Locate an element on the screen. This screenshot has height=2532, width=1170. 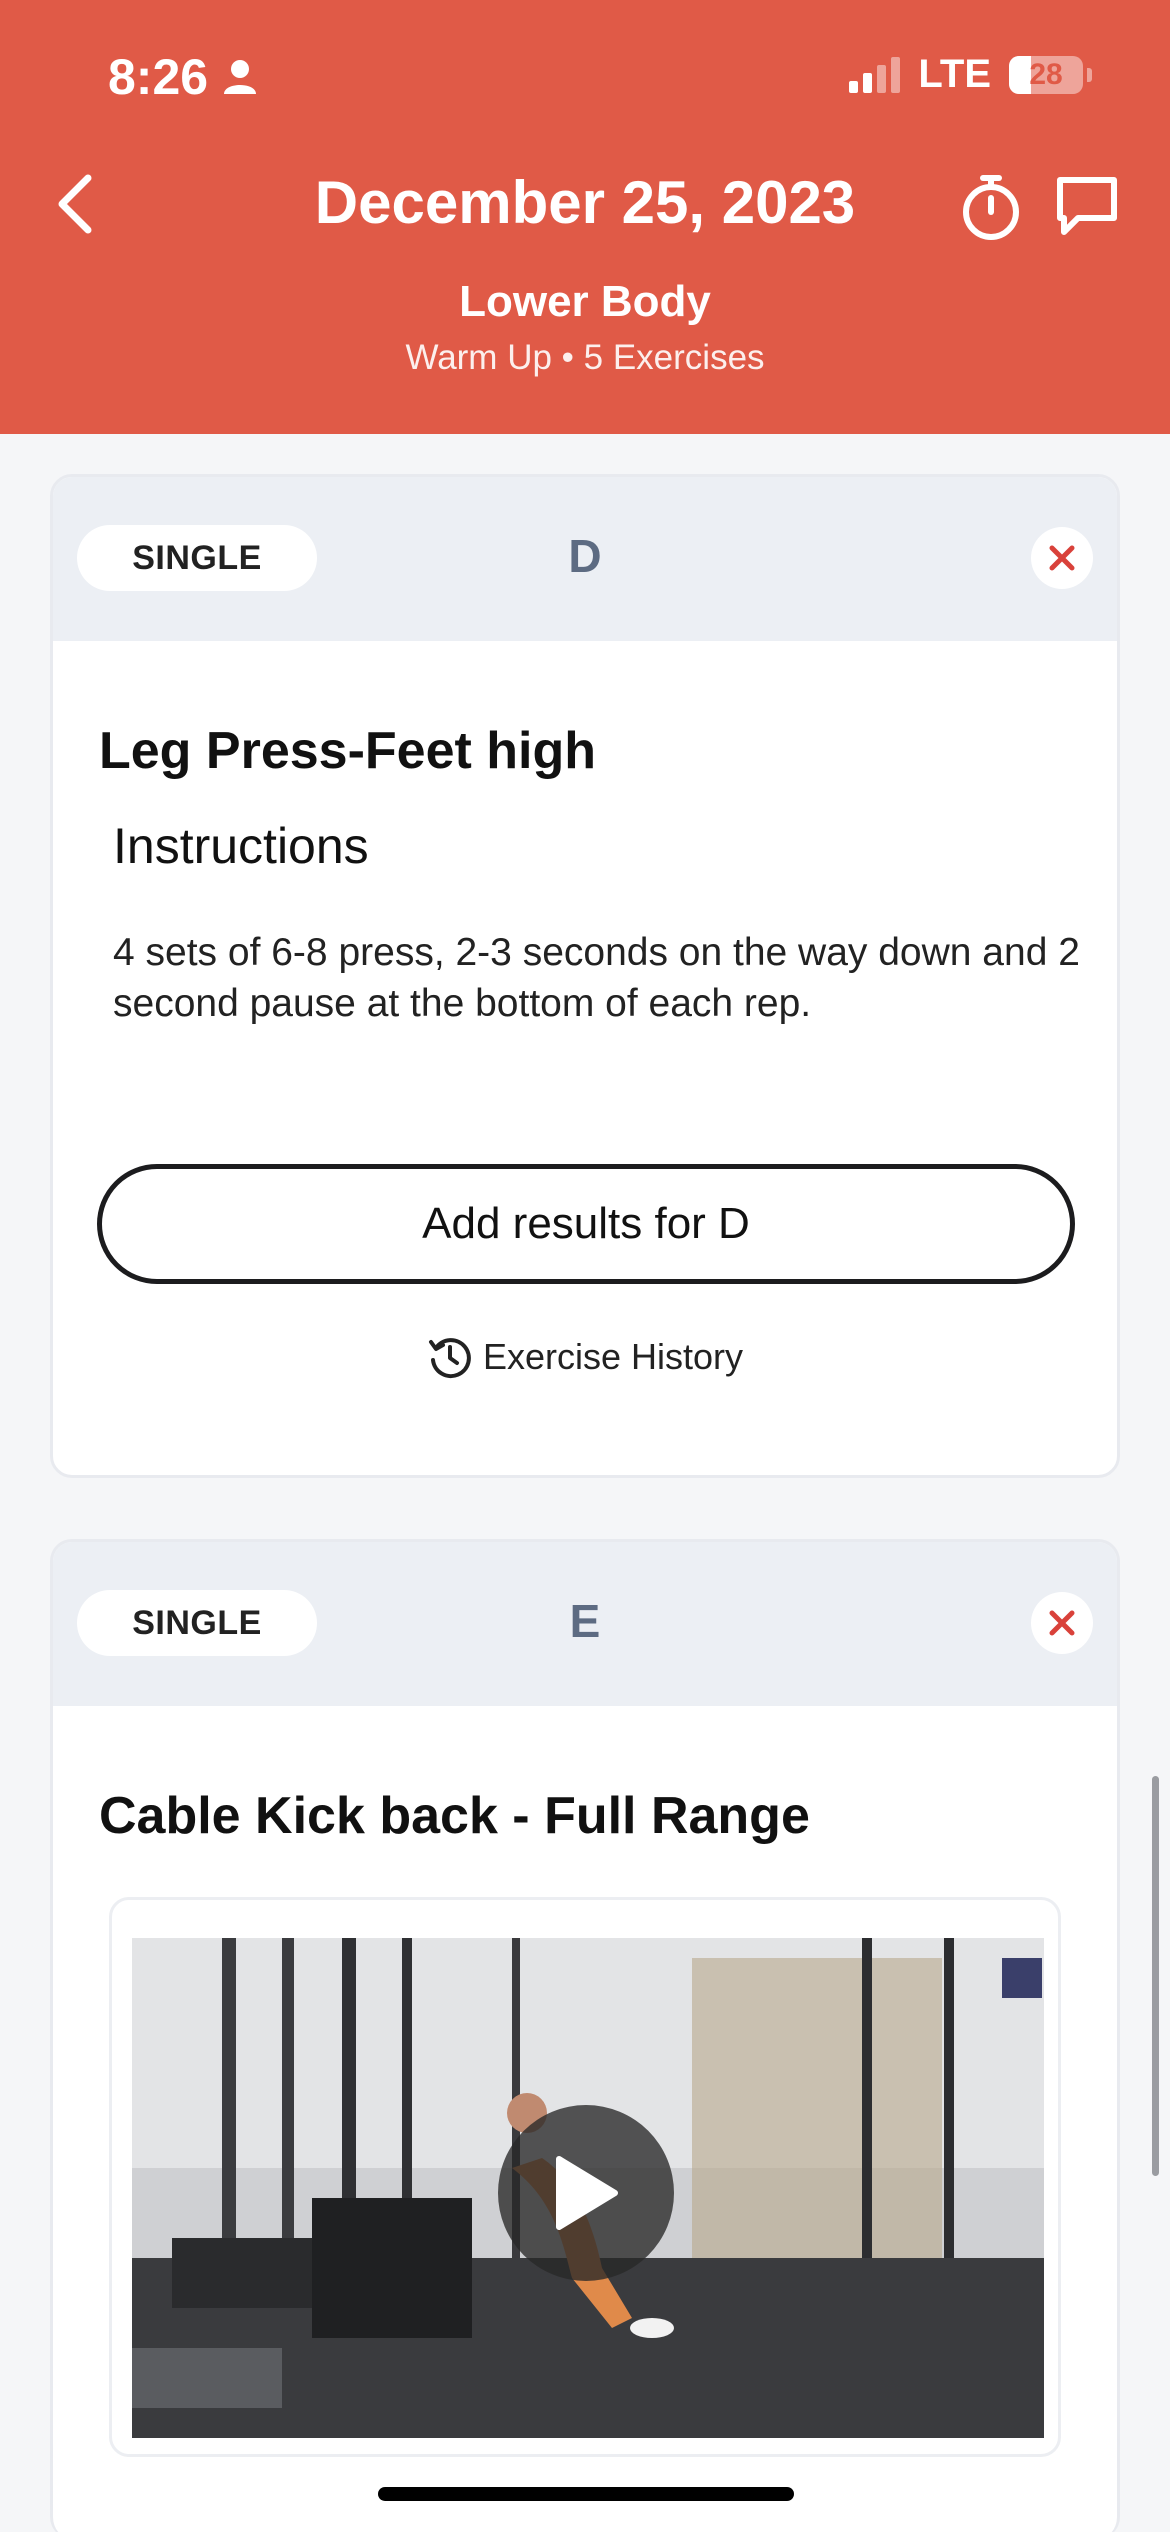
status-bar-time: 8:26 is located at coordinates (183, 77).